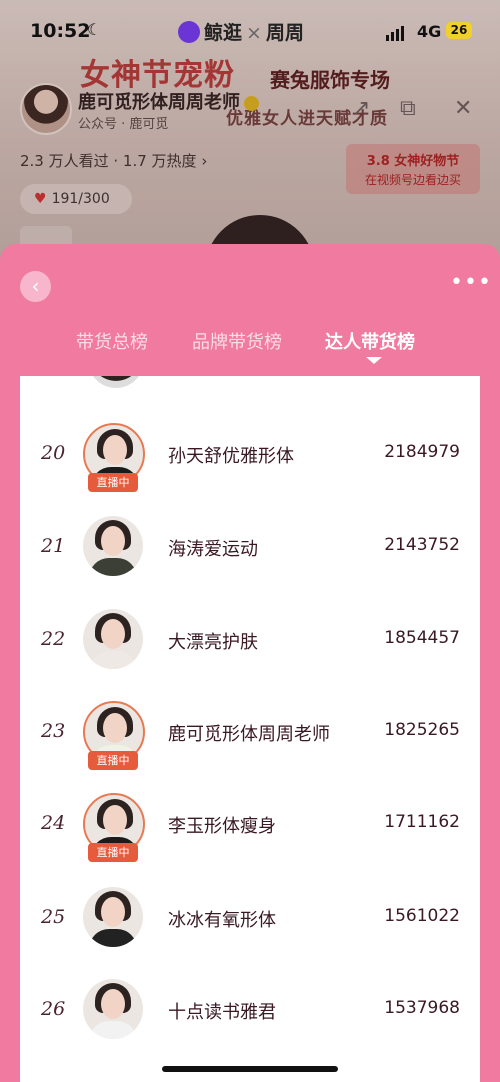 The image size is (500, 1082). What do you see at coordinates (231, 455) in the screenshot?
I see `influencer-name: 孙天舒优雅形体` at bounding box center [231, 455].